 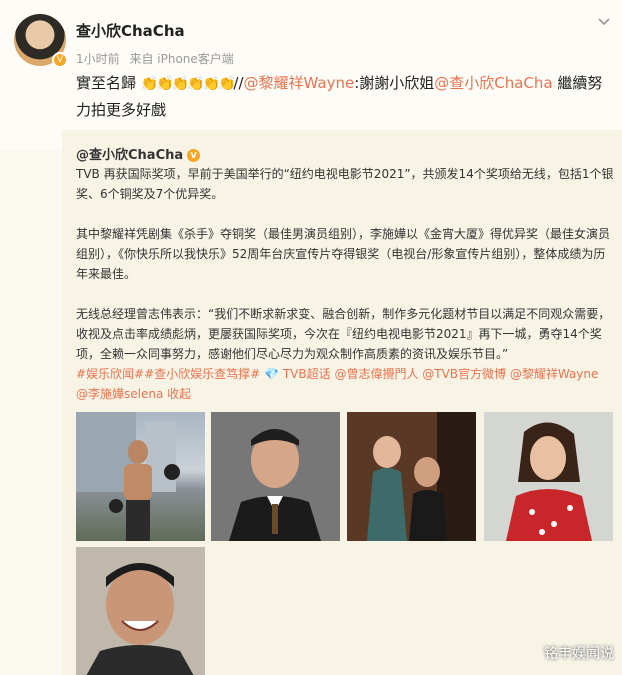 I want to click on post-time: 1小时前, so click(x=98, y=59).